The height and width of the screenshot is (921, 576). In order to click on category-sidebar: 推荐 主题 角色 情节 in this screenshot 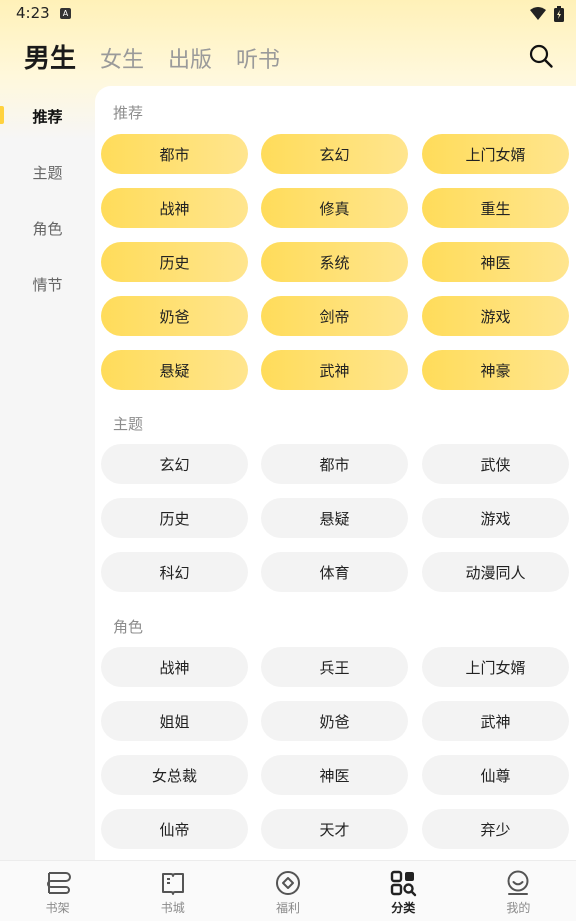, I will do `click(47, 200)`.